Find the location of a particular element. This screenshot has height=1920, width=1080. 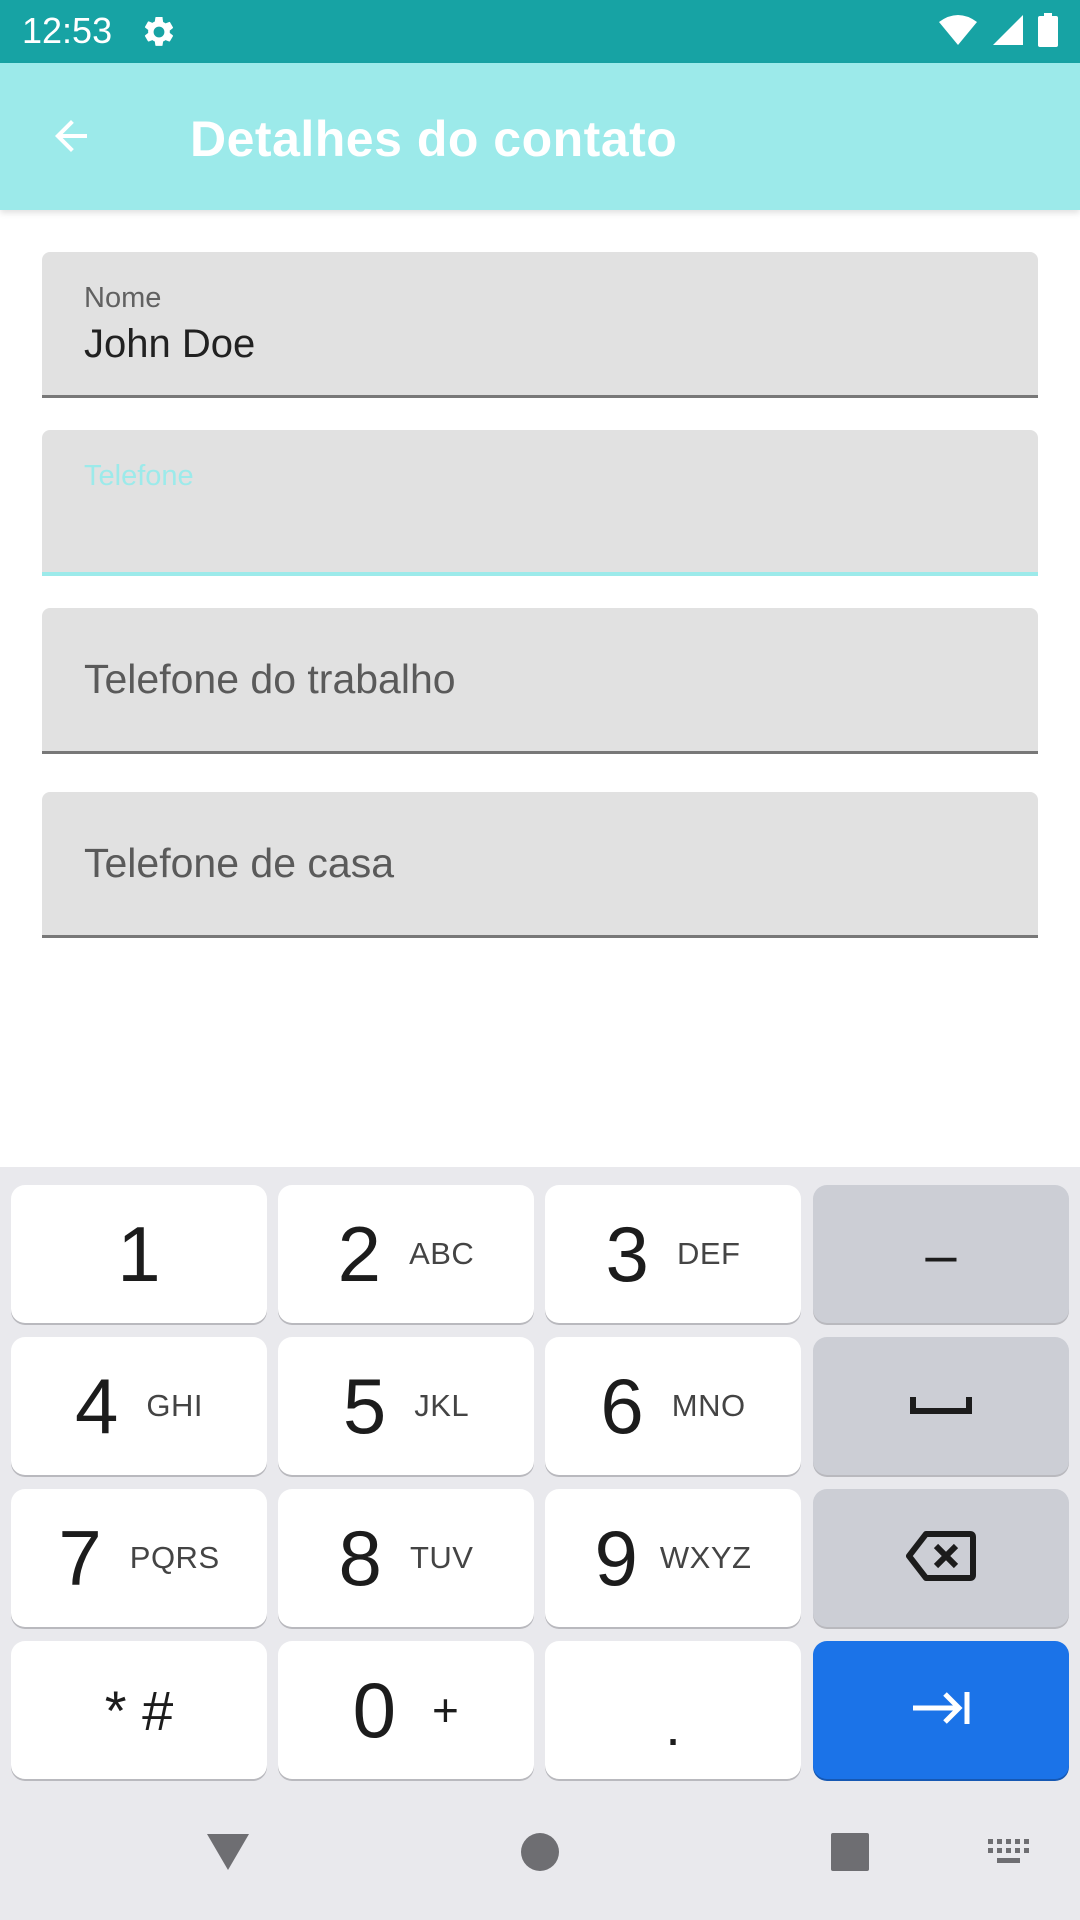

app-bar: Detalhes do contato is located at coordinates (540, 136).